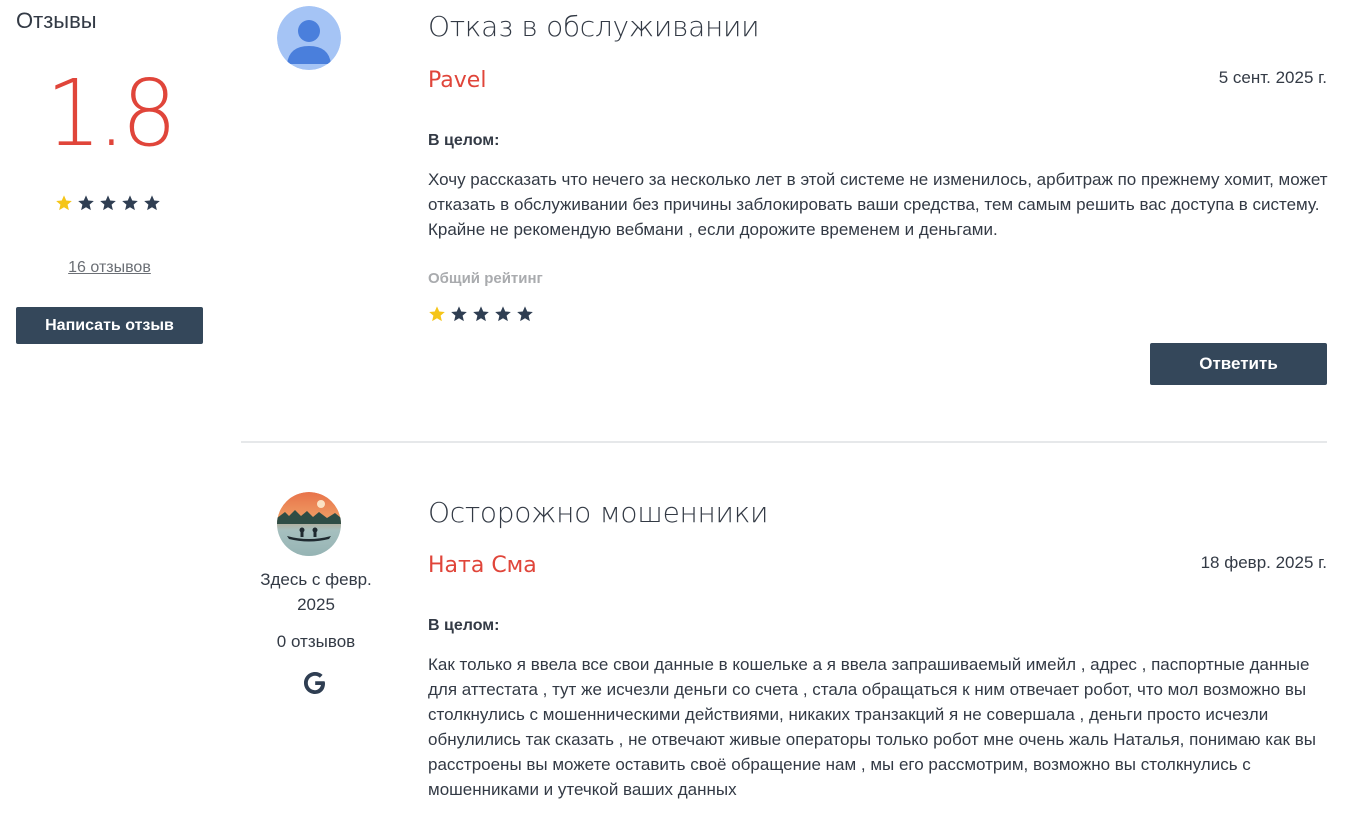  What do you see at coordinates (109, 325) in the screenshot?
I see `write-review-button: Написать отзыв` at bounding box center [109, 325].